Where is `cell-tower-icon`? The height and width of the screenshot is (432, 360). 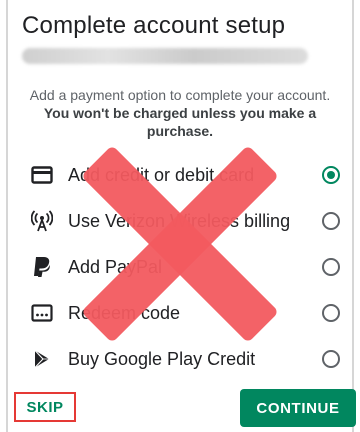 cell-tower-icon is located at coordinates (42, 221).